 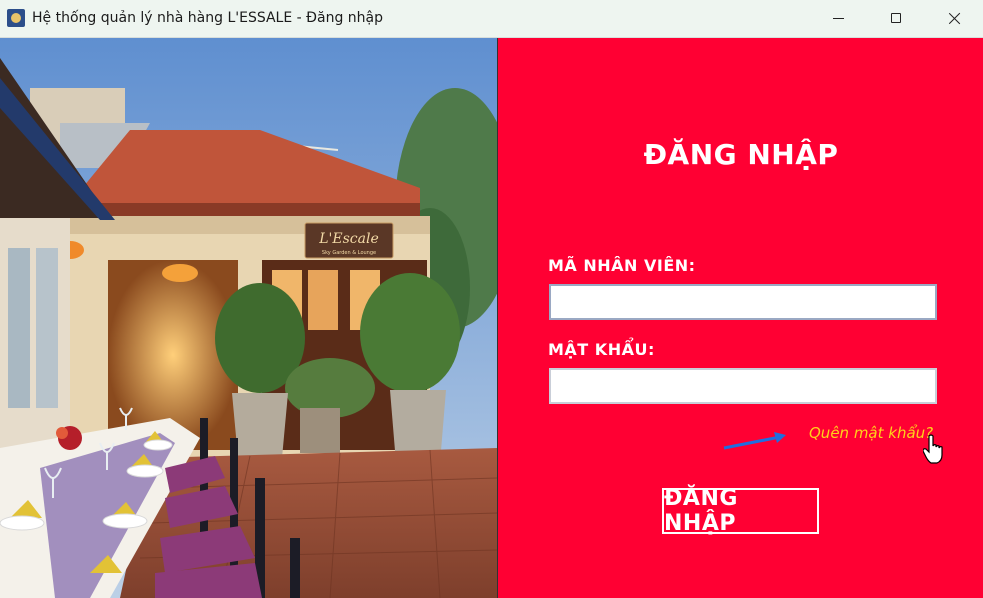 I want to click on sign-text: L'Escale, so click(x=348, y=239).